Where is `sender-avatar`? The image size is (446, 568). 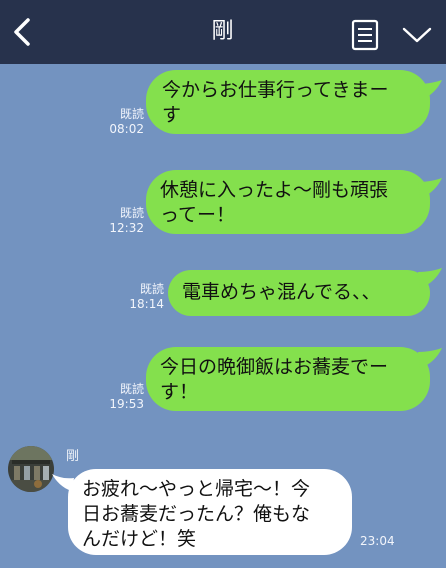
sender-avatar is located at coordinates (31, 469).